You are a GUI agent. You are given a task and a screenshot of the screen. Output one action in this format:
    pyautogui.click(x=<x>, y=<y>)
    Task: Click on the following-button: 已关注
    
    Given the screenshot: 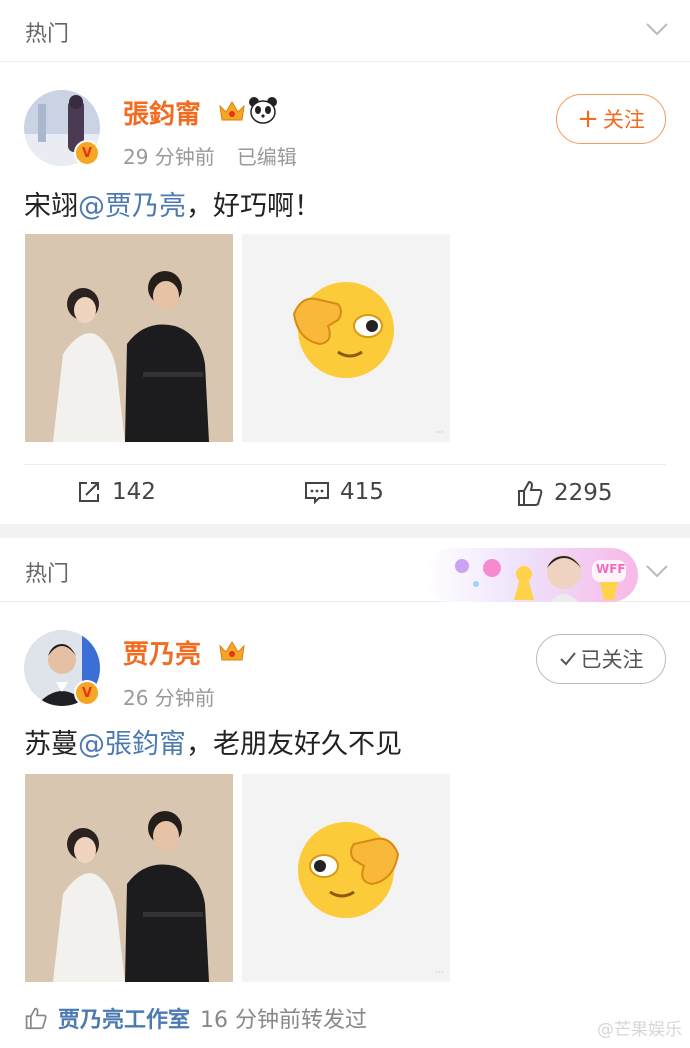 What is the action you would take?
    pyautogui.click(x=601, y=659)
    